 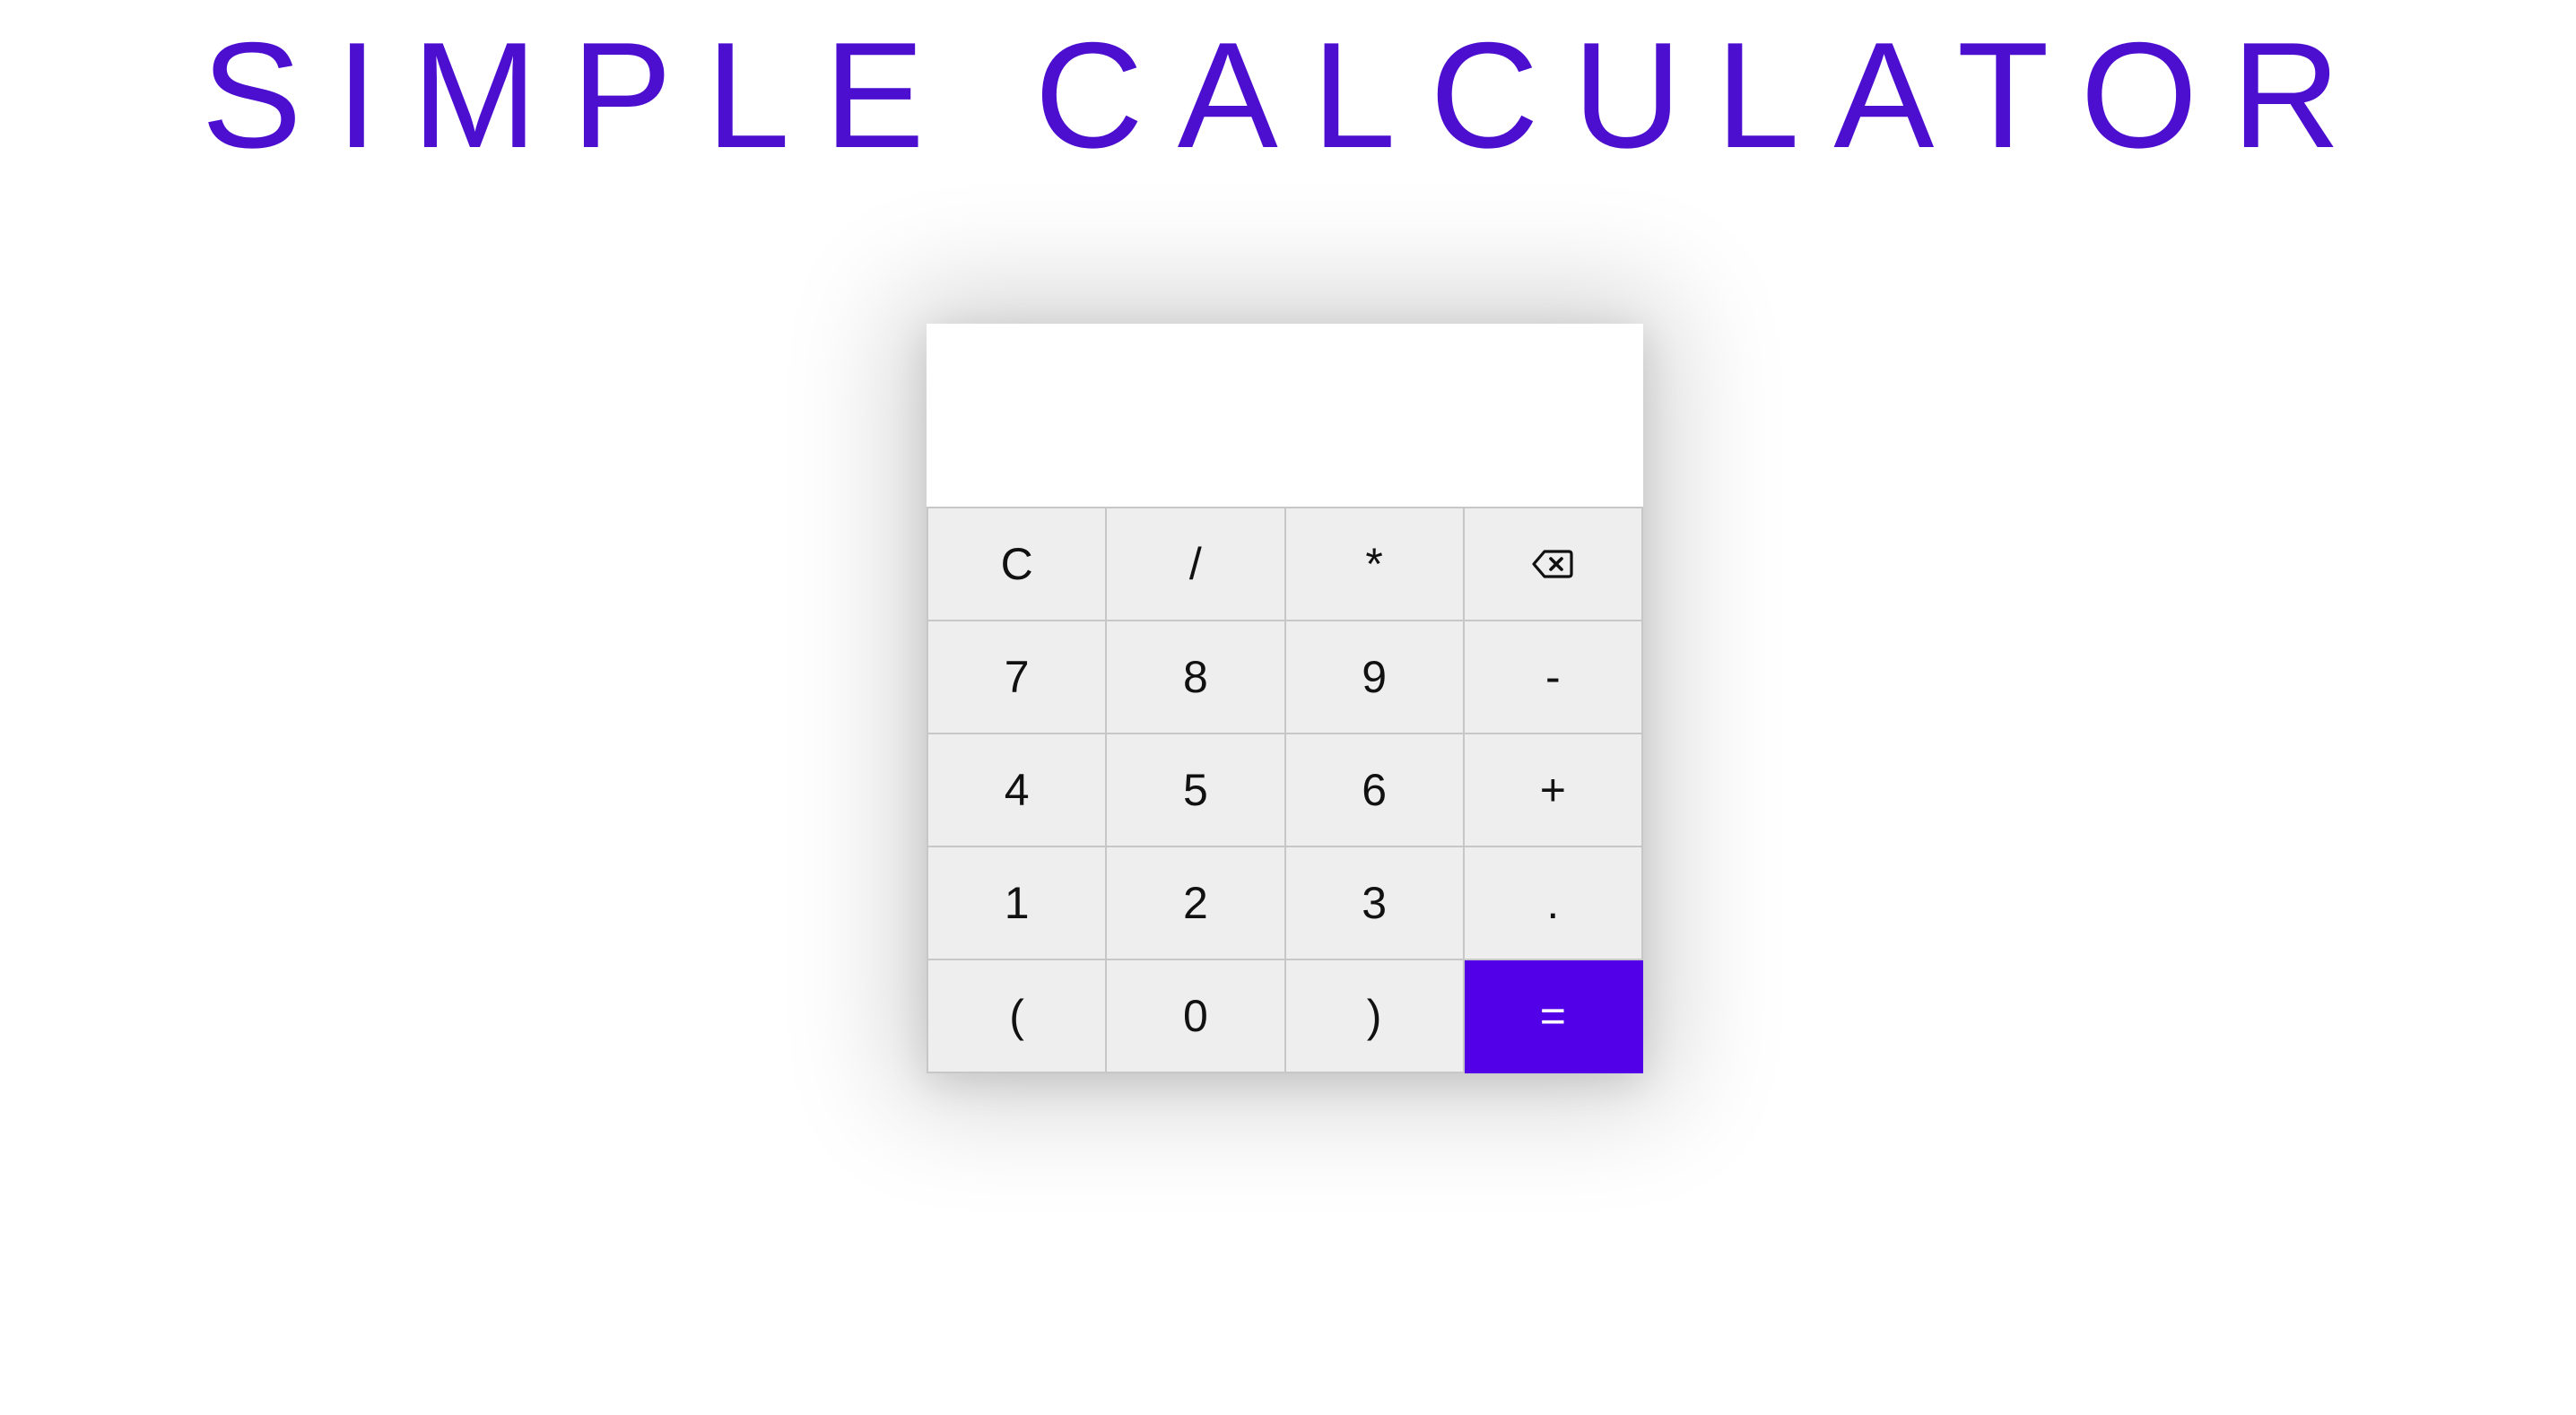 I want to click on clear-button: C, so click(x=1018, y=564).